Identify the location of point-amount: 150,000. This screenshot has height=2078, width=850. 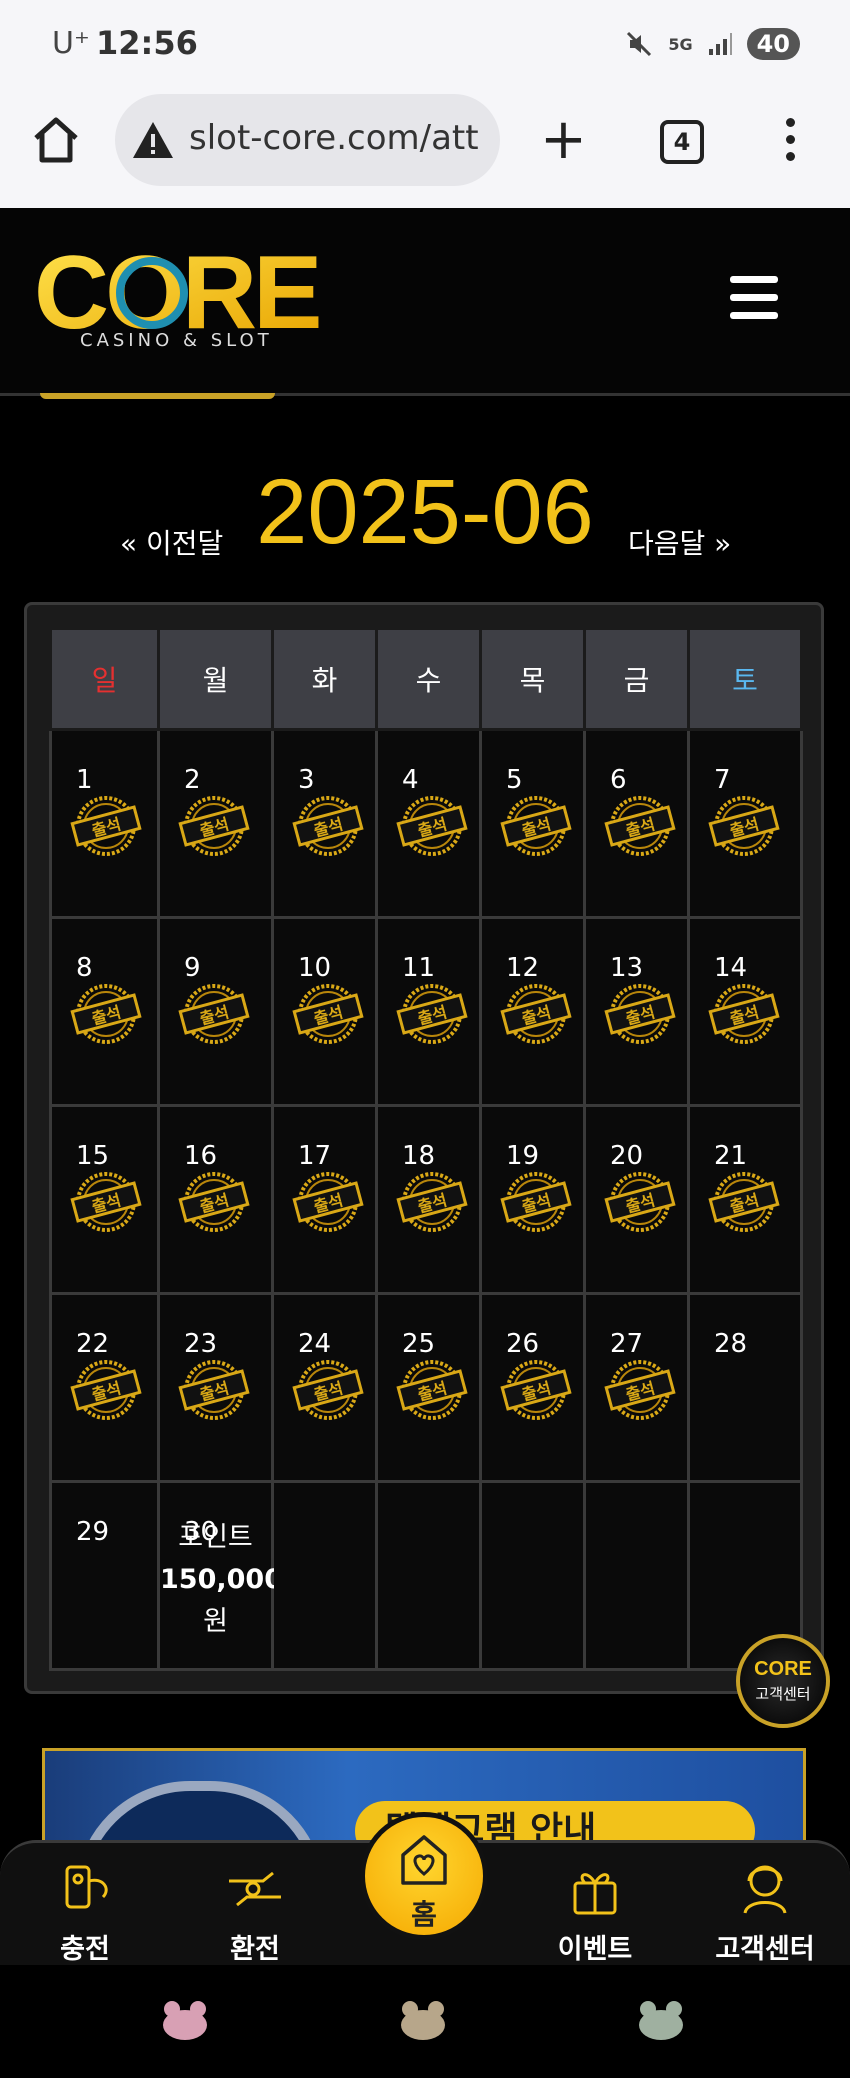
(221, 1579).